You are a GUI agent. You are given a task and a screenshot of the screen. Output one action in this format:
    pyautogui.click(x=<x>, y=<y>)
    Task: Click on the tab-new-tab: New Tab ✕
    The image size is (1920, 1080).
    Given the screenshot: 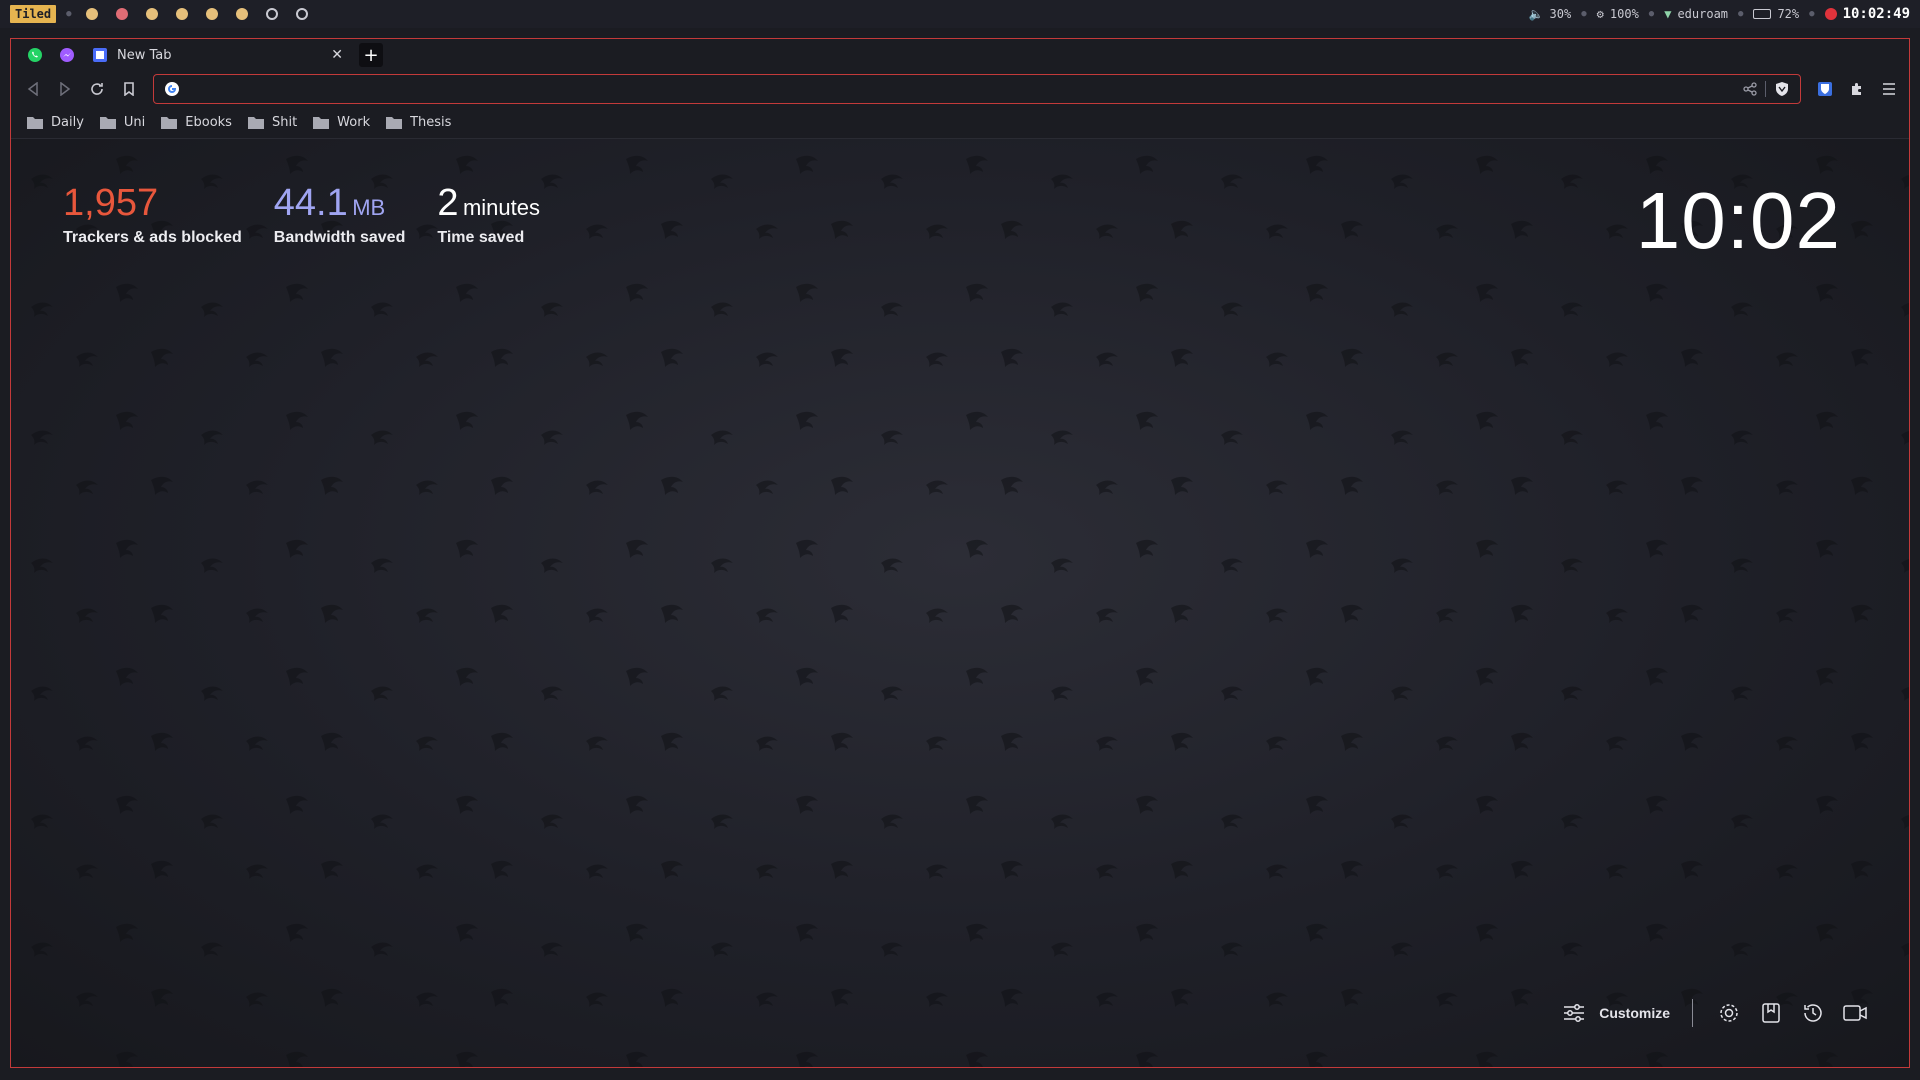 What is the action you would take?
    pyautogui.click(x=218, y=55)
    